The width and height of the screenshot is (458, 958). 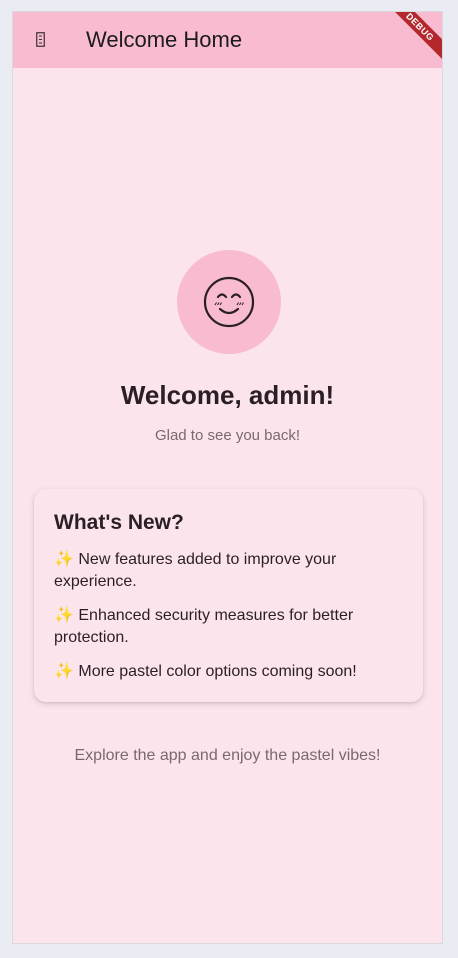 I want to click on welcome-heading: Welcome, admin!, so click(x=227, y=395).